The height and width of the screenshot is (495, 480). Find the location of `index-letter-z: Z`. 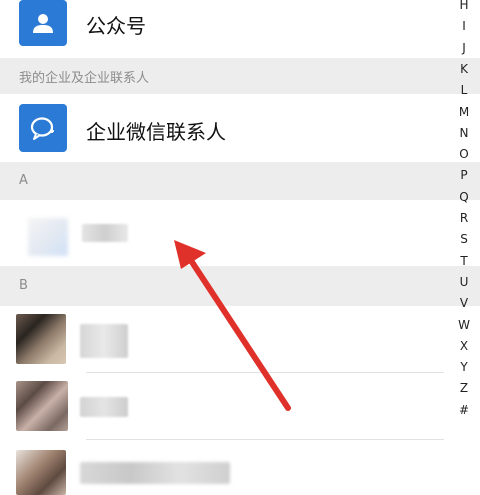

index-letter-z: Z is located at coordinates (464, 388).